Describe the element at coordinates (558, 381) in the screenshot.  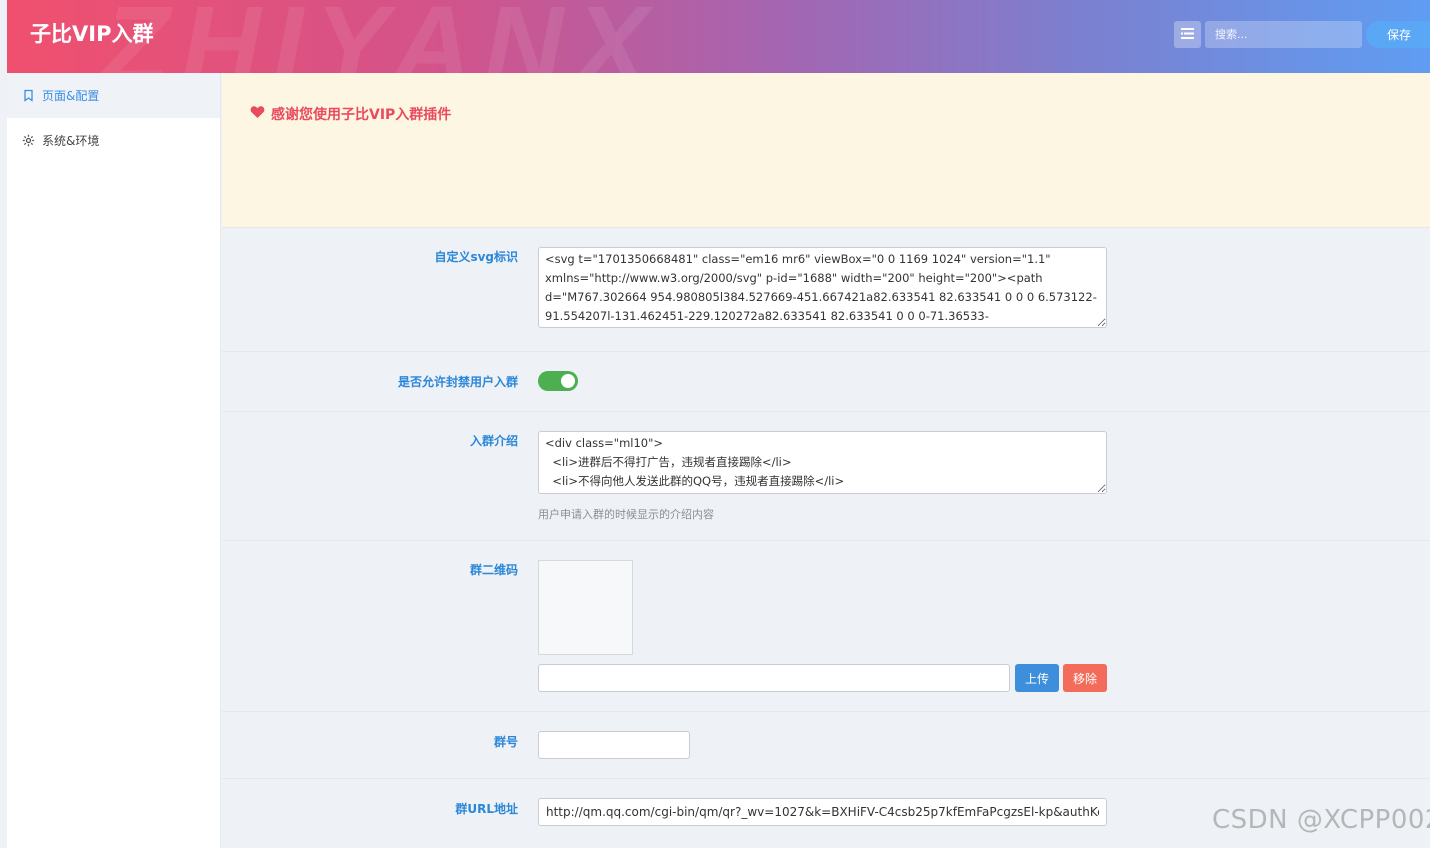
I see `ban-toggle-switch` at that location.